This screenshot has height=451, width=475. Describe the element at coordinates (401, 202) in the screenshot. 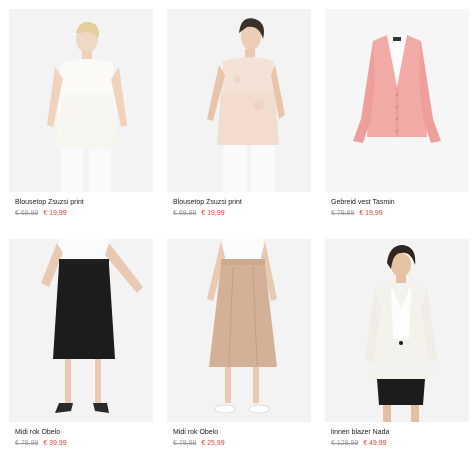

I see `product-name: Gebreid vest Tasmin` at that location.